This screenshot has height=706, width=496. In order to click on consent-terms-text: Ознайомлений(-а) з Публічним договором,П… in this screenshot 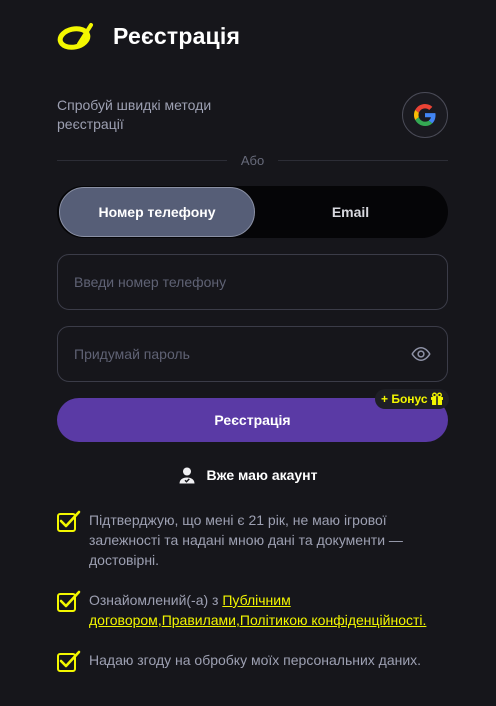, I will do `click(271, 610)`.